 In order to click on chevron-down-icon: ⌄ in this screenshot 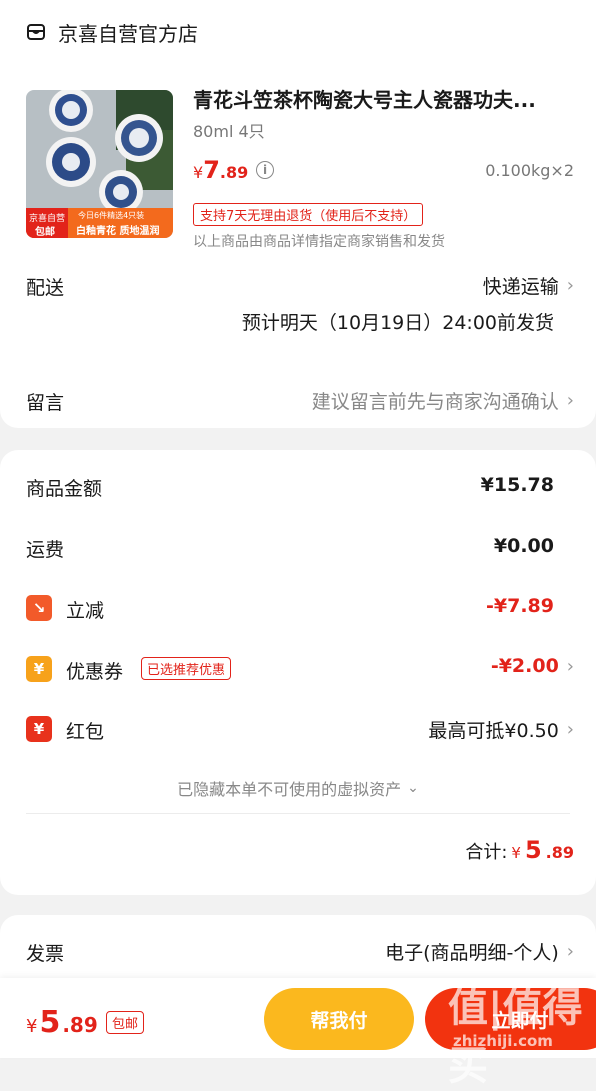, I will do `click(413, 788)`.